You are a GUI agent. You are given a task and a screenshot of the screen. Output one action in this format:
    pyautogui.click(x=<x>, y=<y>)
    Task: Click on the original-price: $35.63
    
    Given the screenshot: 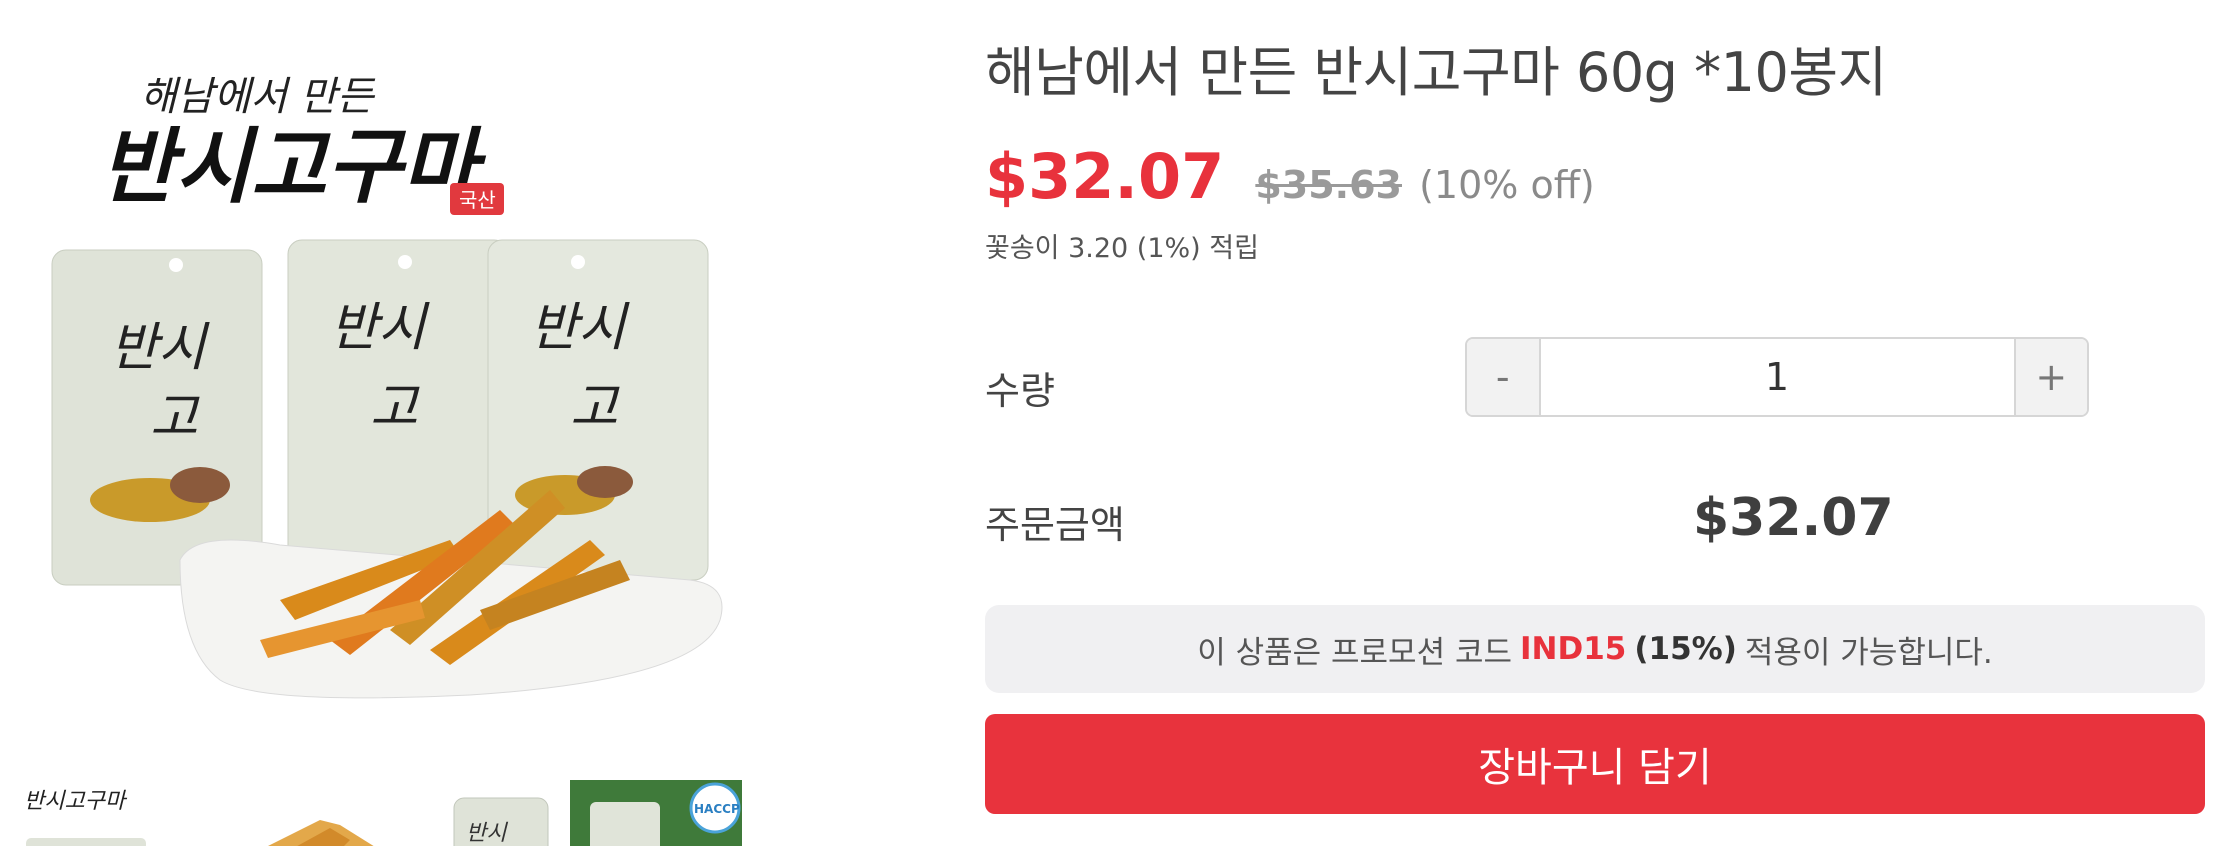 What is the action you would take?
    pyautogui.click(x=1328, y=185)
    